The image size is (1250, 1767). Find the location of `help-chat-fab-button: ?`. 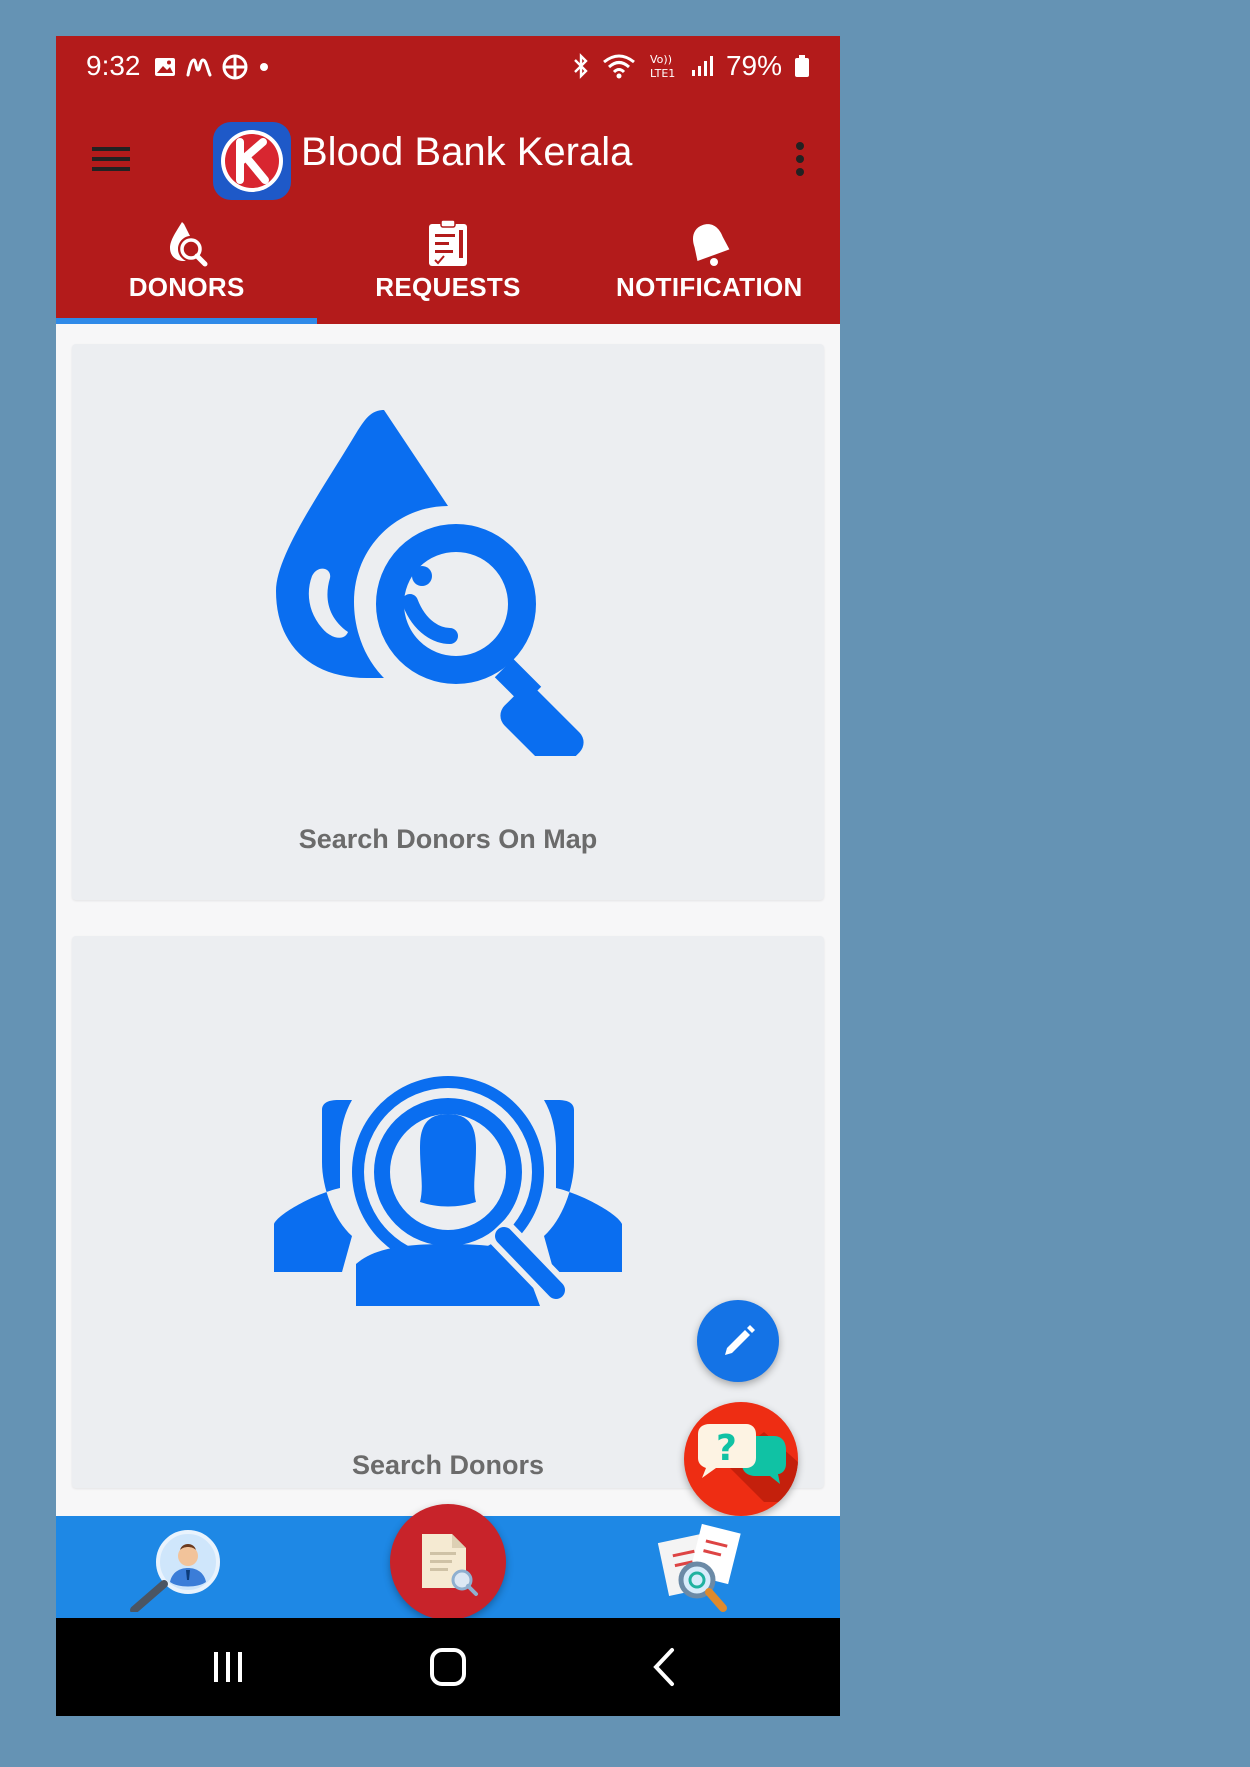

help-chat-fab-button: ? is located at coordinates (741, 1459).